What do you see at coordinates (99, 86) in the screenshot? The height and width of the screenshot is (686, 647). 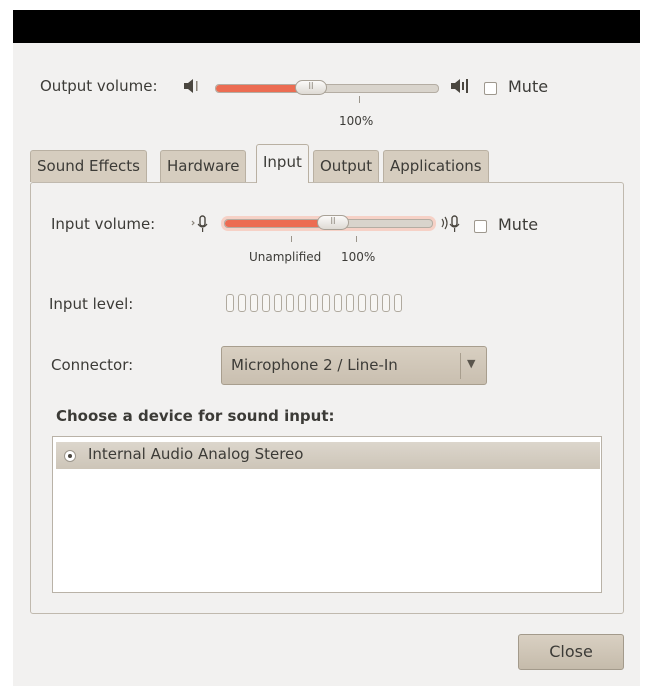 I see `output-volume-label: Output volume:` at bounding box center [99, 86].